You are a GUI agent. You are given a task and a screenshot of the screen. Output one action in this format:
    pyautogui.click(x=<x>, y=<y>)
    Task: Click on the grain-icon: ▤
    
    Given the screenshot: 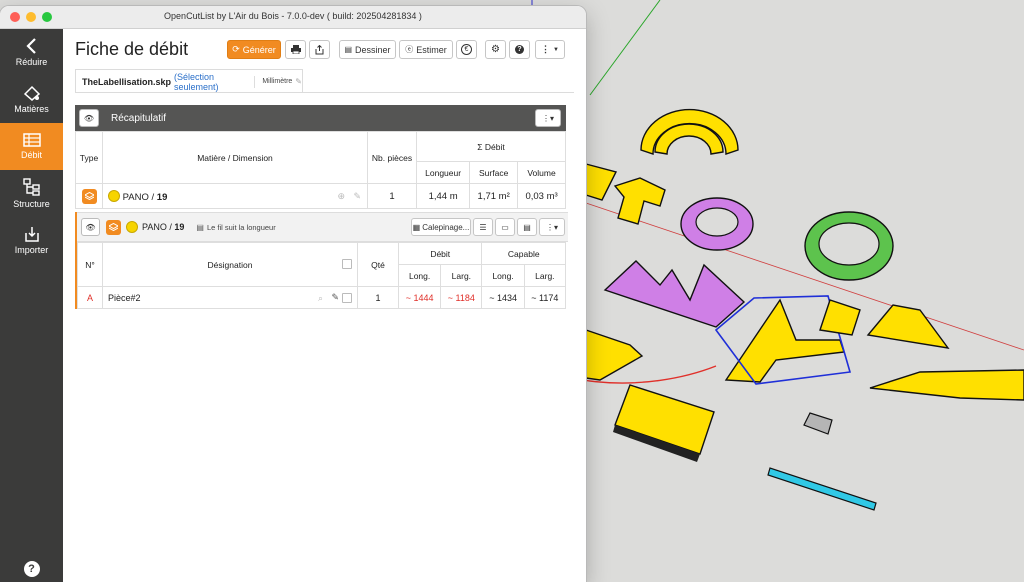 What is the action you would take?
    pyautogui.click(x=200, y=227)
    